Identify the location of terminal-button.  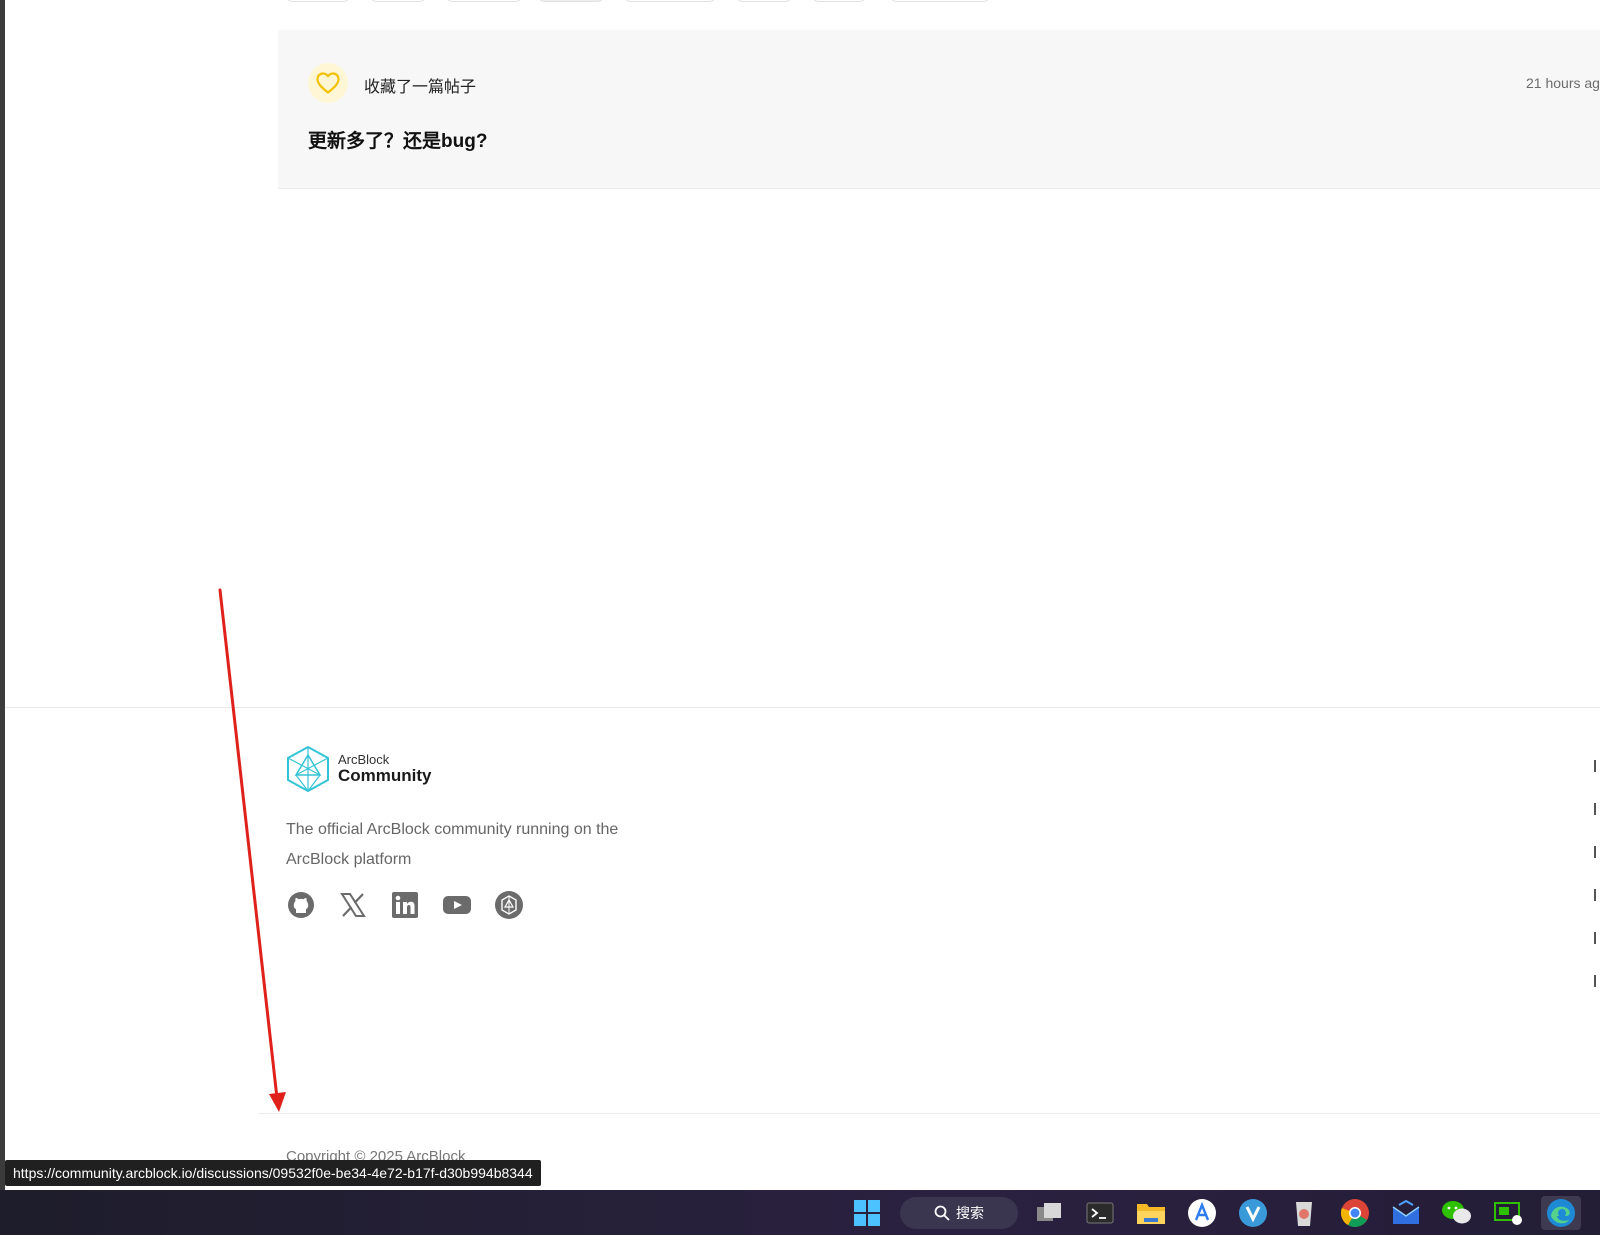
(1100, 1213).